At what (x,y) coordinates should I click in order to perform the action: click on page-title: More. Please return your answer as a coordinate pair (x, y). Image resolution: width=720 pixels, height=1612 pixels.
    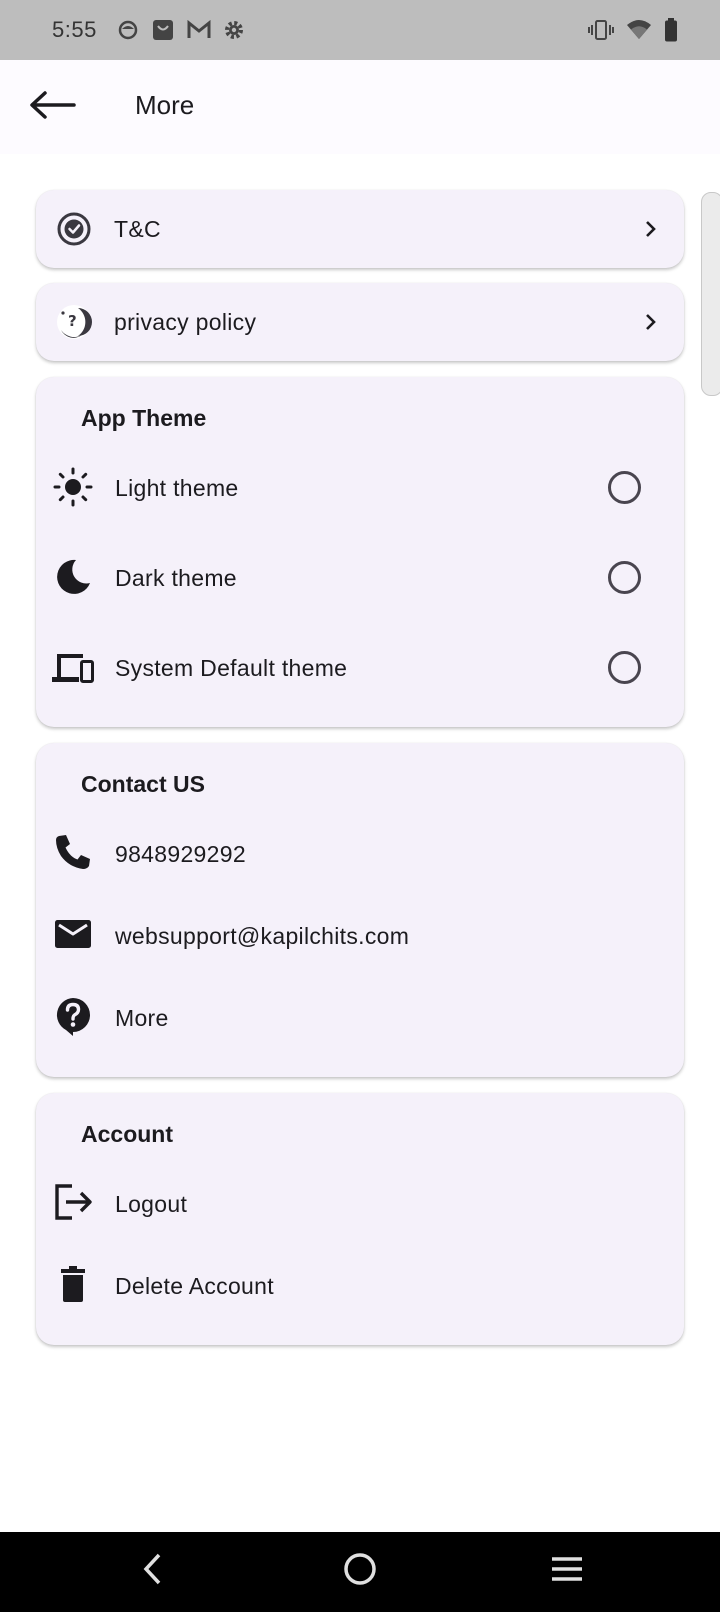
    Looking at the image, I should click on (165, 105).